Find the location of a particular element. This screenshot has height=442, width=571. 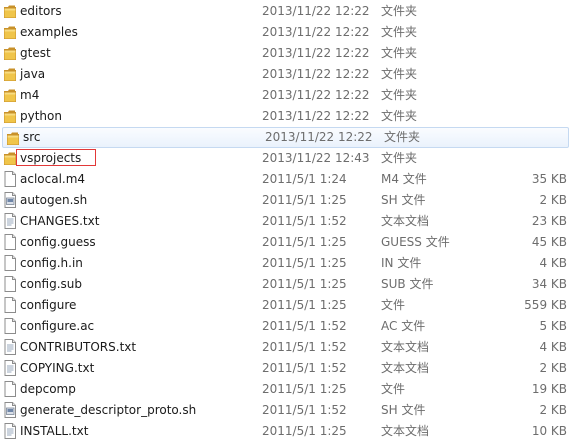

file-row: aclocal.m4 2011/5/1 1:24 M4 文件 35 KB is located at coordinates (285, 179).